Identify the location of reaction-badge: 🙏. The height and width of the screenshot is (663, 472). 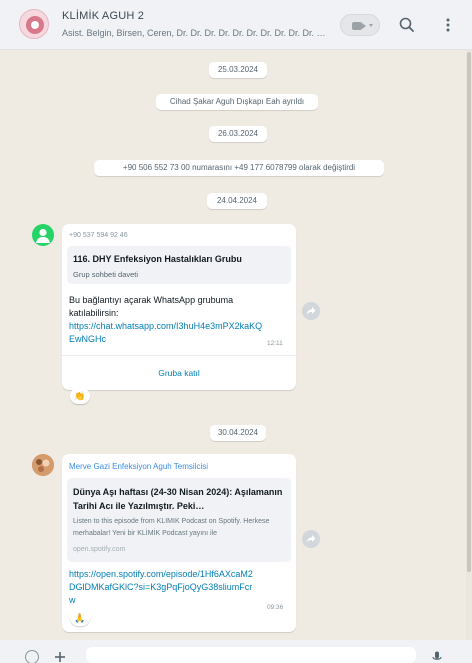
(80, 618).